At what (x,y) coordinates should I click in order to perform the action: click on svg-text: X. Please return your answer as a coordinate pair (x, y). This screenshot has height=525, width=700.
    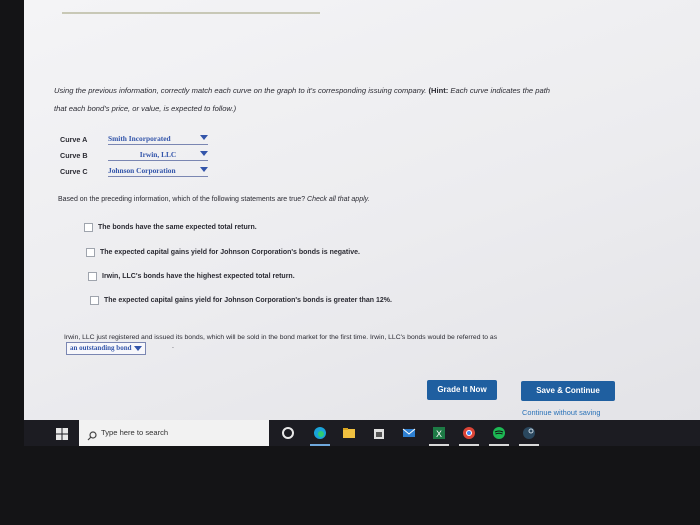
    Looking at the image, I should click on (439, 434).